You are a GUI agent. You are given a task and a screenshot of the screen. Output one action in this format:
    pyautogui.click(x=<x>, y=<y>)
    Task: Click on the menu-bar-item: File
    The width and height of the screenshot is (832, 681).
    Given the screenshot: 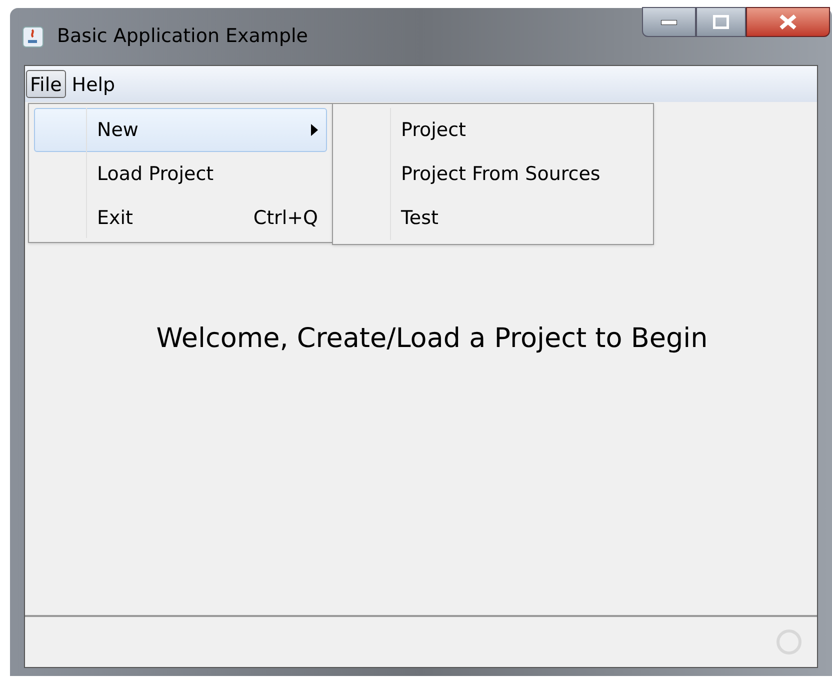 What is the action you would take?
    pyautogui.click(x=46, y=84)
    